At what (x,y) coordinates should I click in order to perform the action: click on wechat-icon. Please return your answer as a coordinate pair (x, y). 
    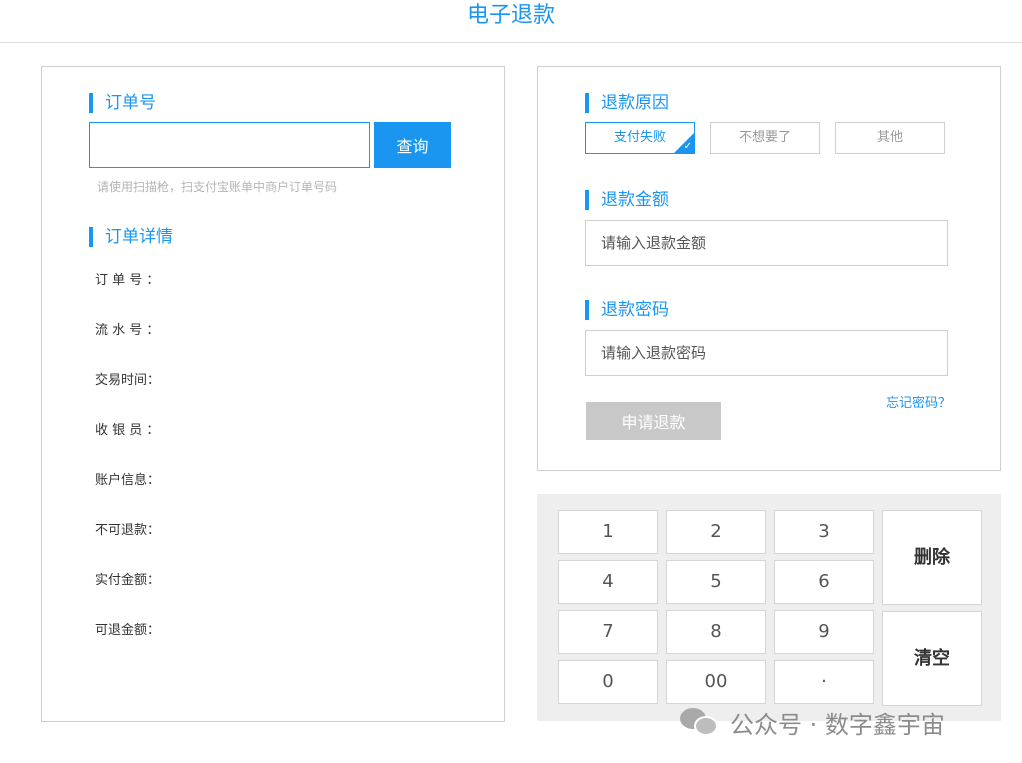
    Looking at the image, I should click on (701, 722).